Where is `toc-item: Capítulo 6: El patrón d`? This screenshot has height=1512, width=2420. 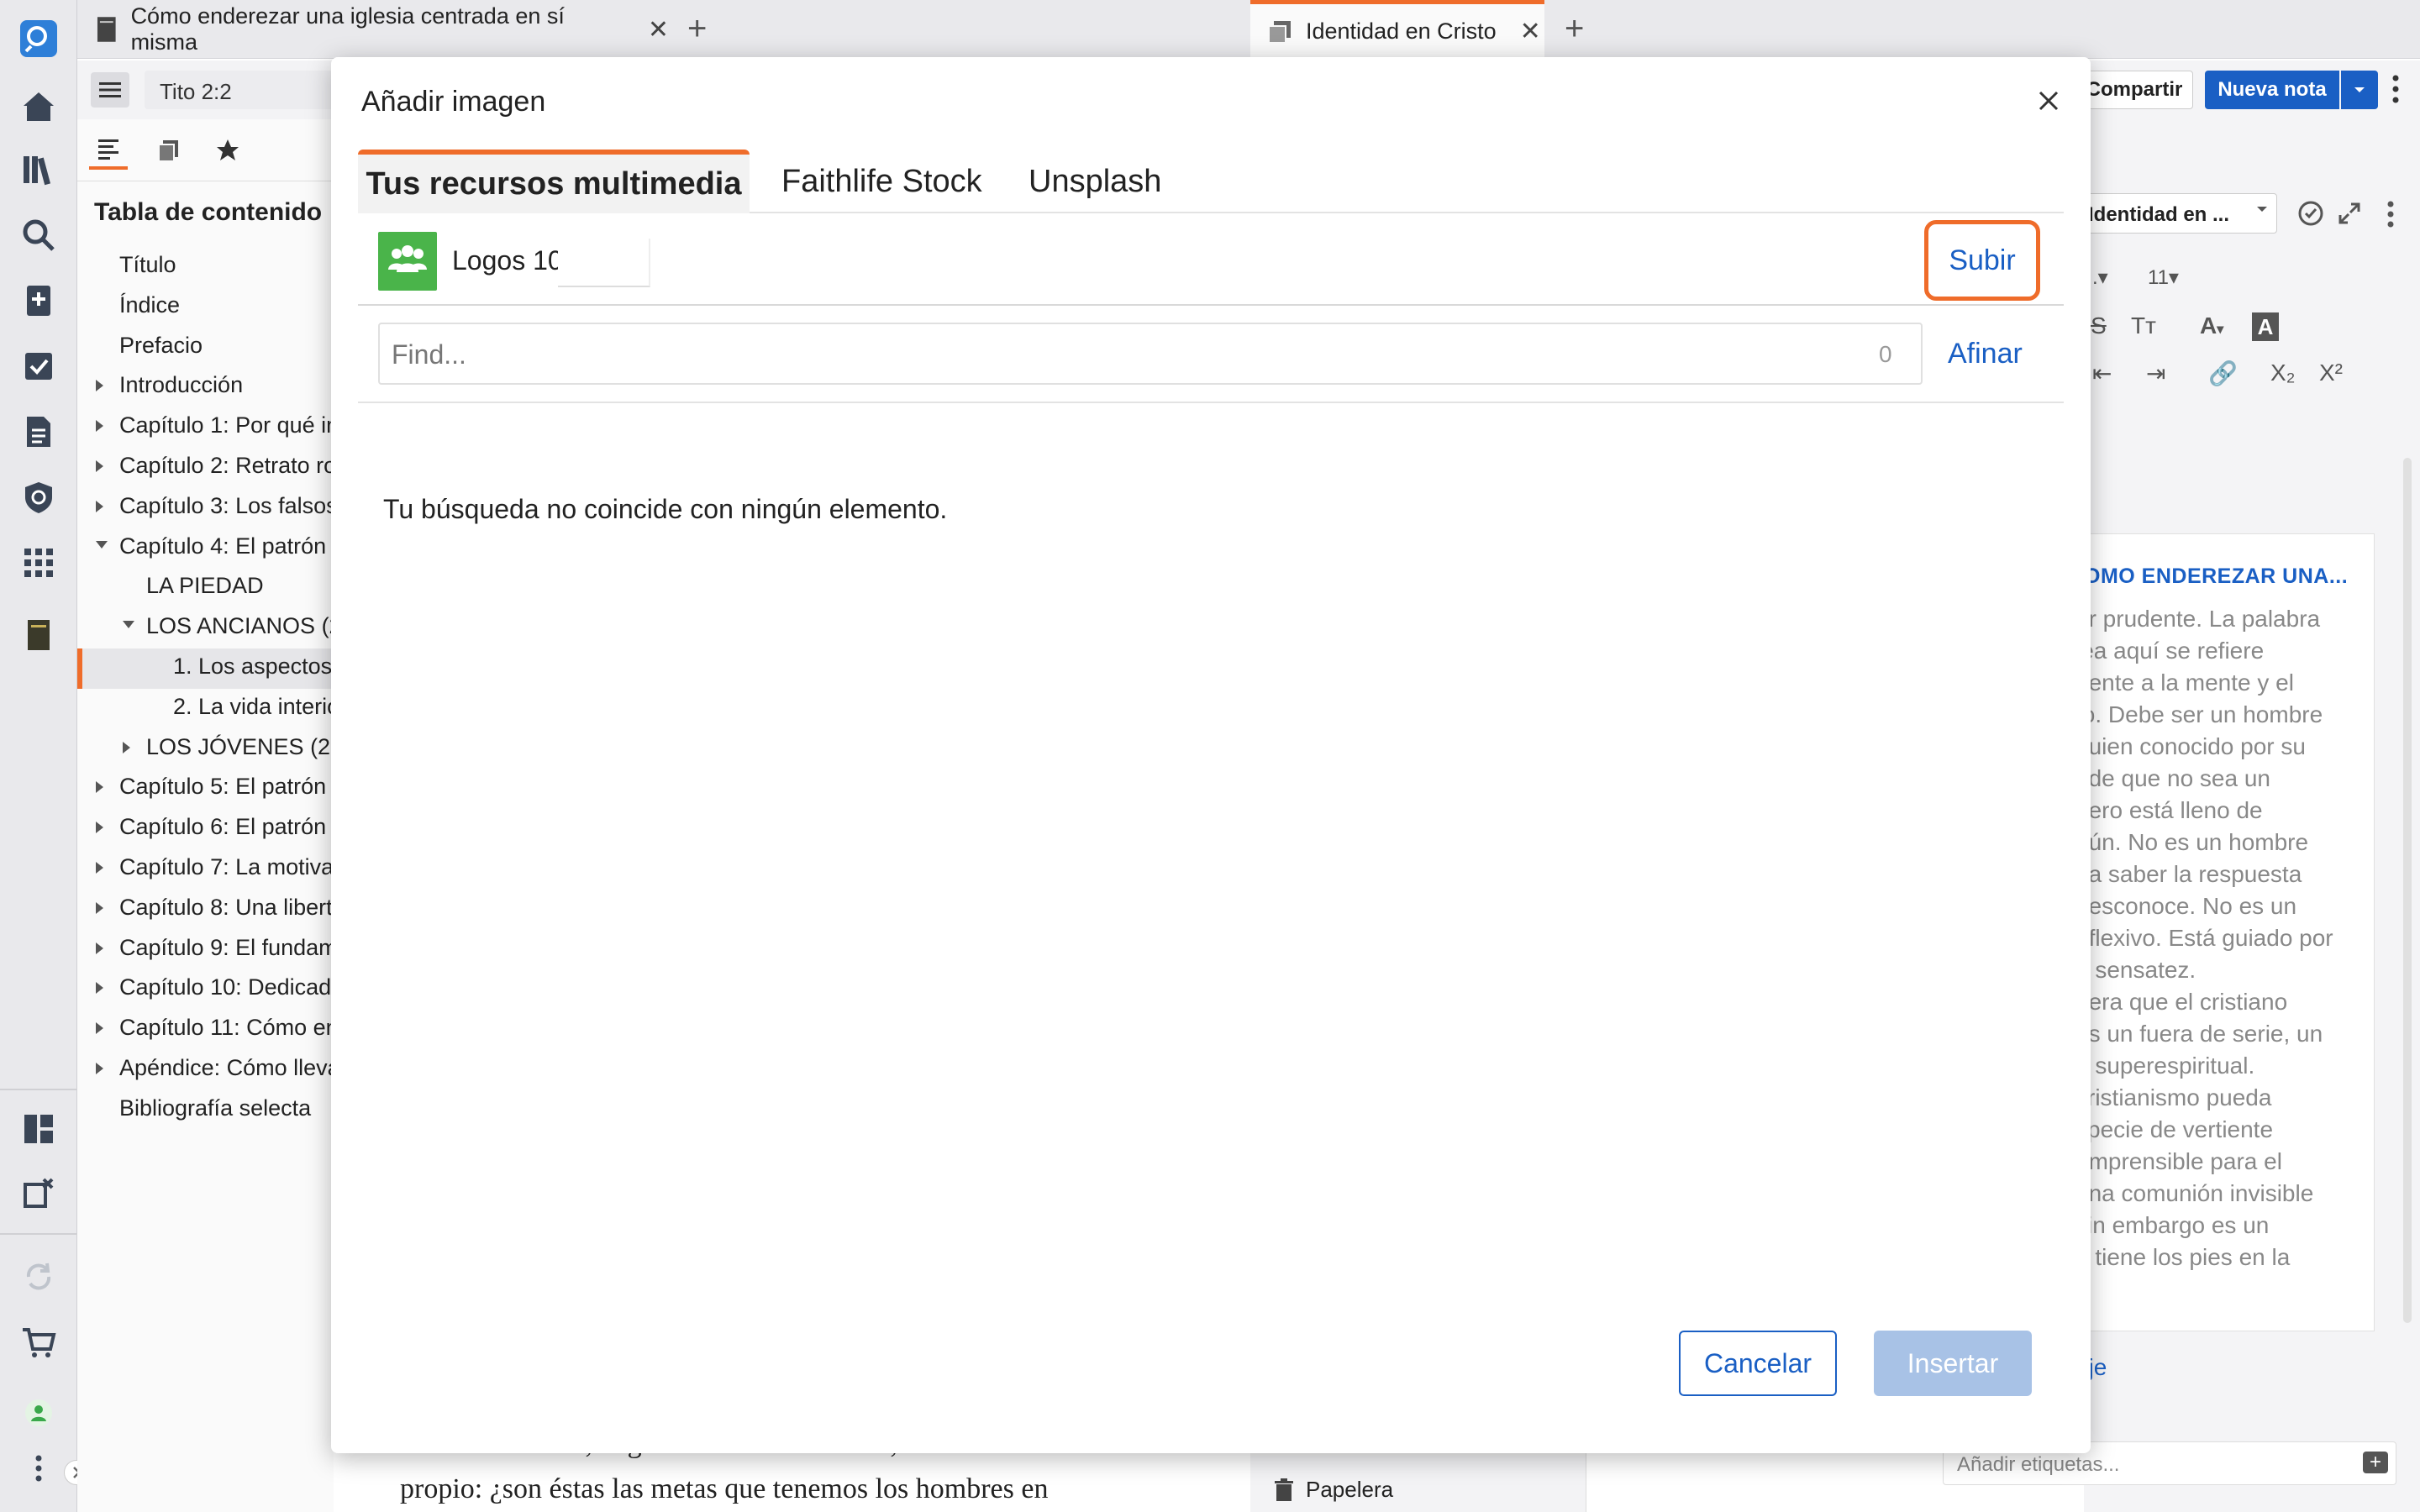
toc-item: Capítulo 6: El patrón d is located at coordinates (226, 826).